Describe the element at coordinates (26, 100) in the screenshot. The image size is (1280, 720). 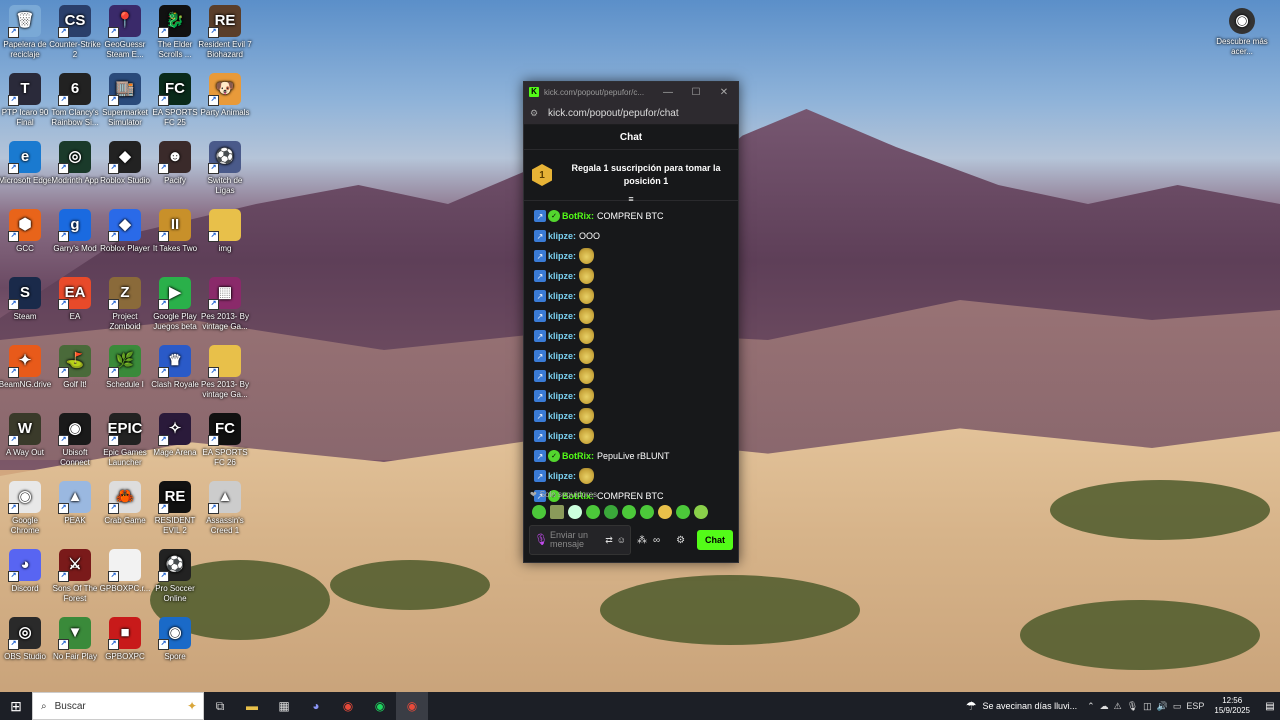
I see `desktop-shortcut: T ↗ PTP Icaro 90 Final` at that location.